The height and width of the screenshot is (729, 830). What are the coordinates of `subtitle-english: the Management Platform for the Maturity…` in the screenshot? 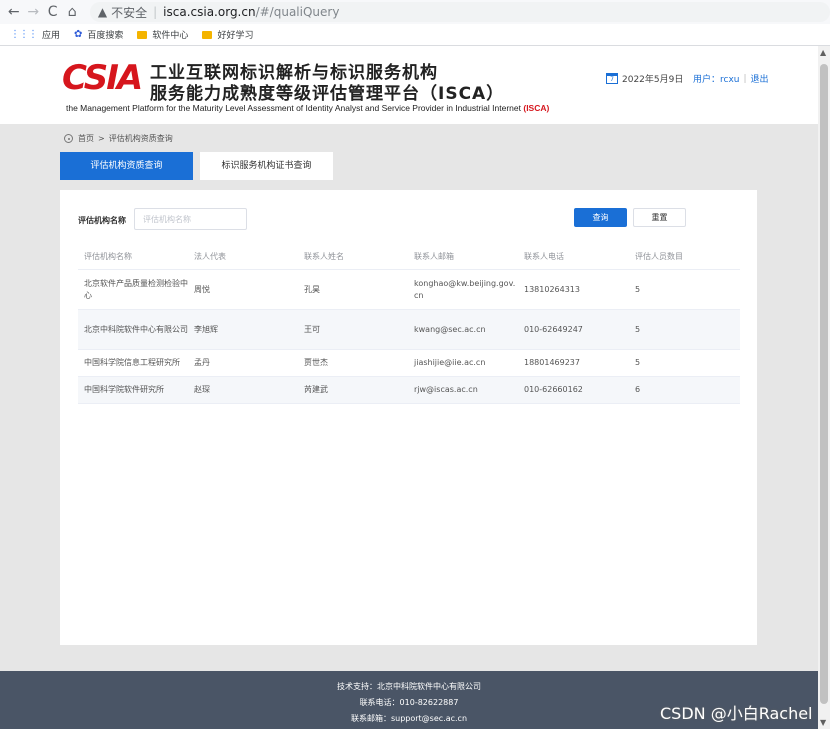 It's located at (293, 108).